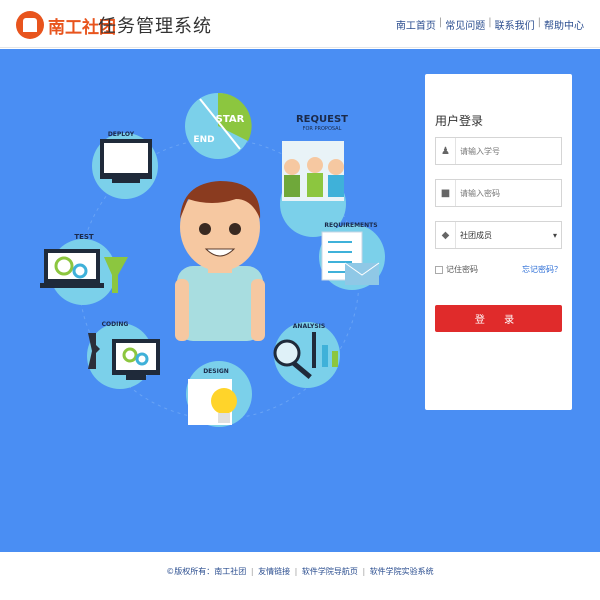  What do you see at coordinates (309, 326) in the screenshot?
I see `label-analysis: ANALYSIS` at bounding box center [309, 326].